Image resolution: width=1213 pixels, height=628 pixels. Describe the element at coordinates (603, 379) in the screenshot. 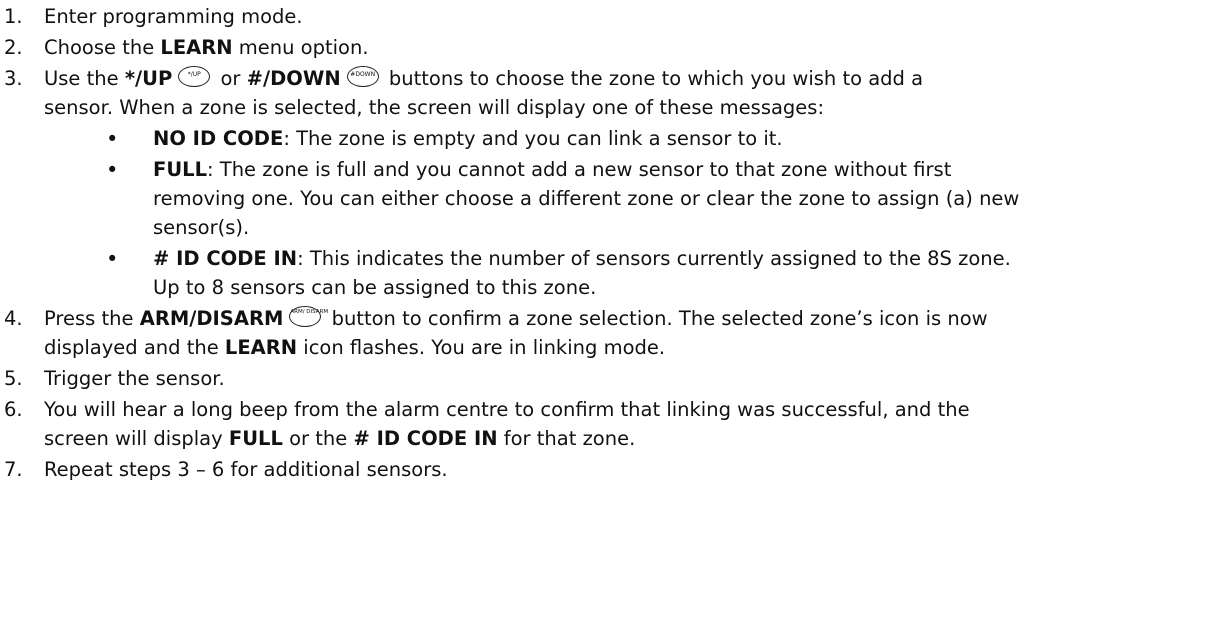

I see `step-5: 5. Trigger the sensor.` at that location.